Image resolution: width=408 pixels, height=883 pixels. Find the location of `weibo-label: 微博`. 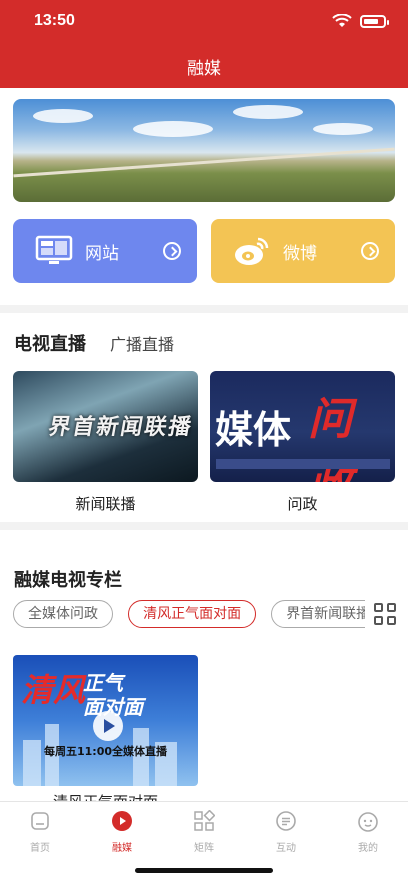

weibo-label: 微博 is located at coordinates (300, 253).